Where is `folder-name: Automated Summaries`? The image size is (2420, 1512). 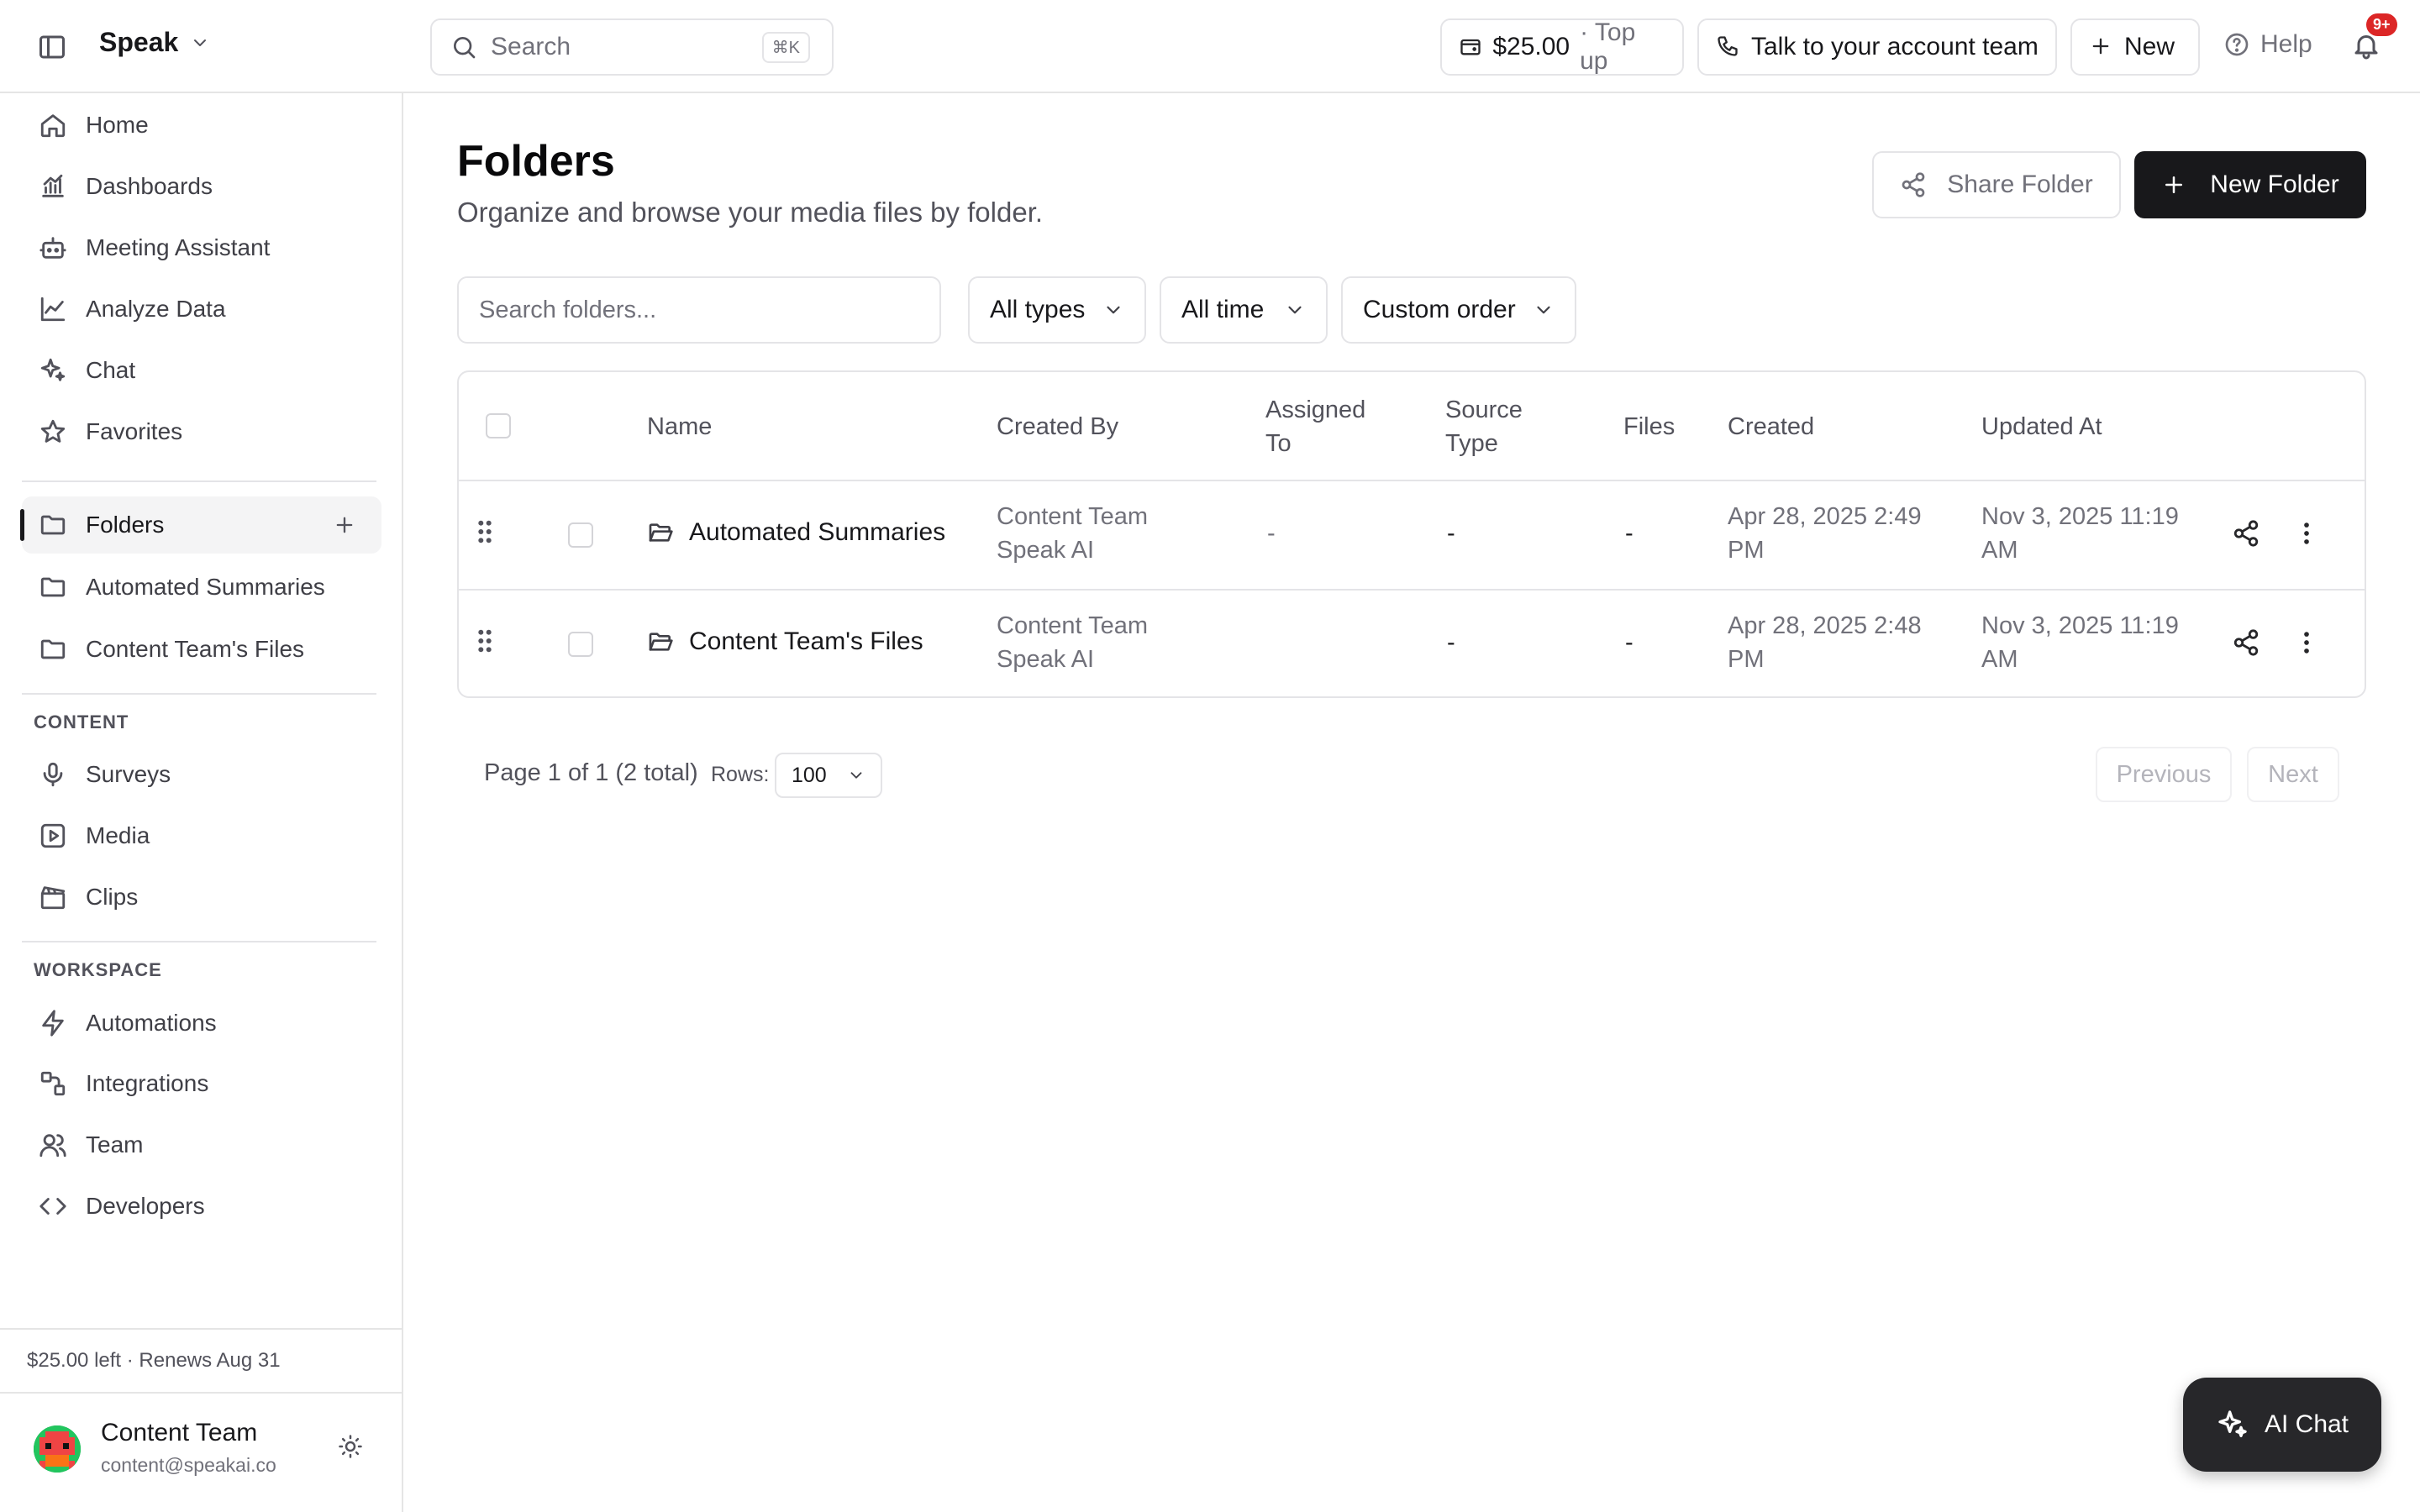
folder-name: Automated Summaries is located at coordinates (817, 532).